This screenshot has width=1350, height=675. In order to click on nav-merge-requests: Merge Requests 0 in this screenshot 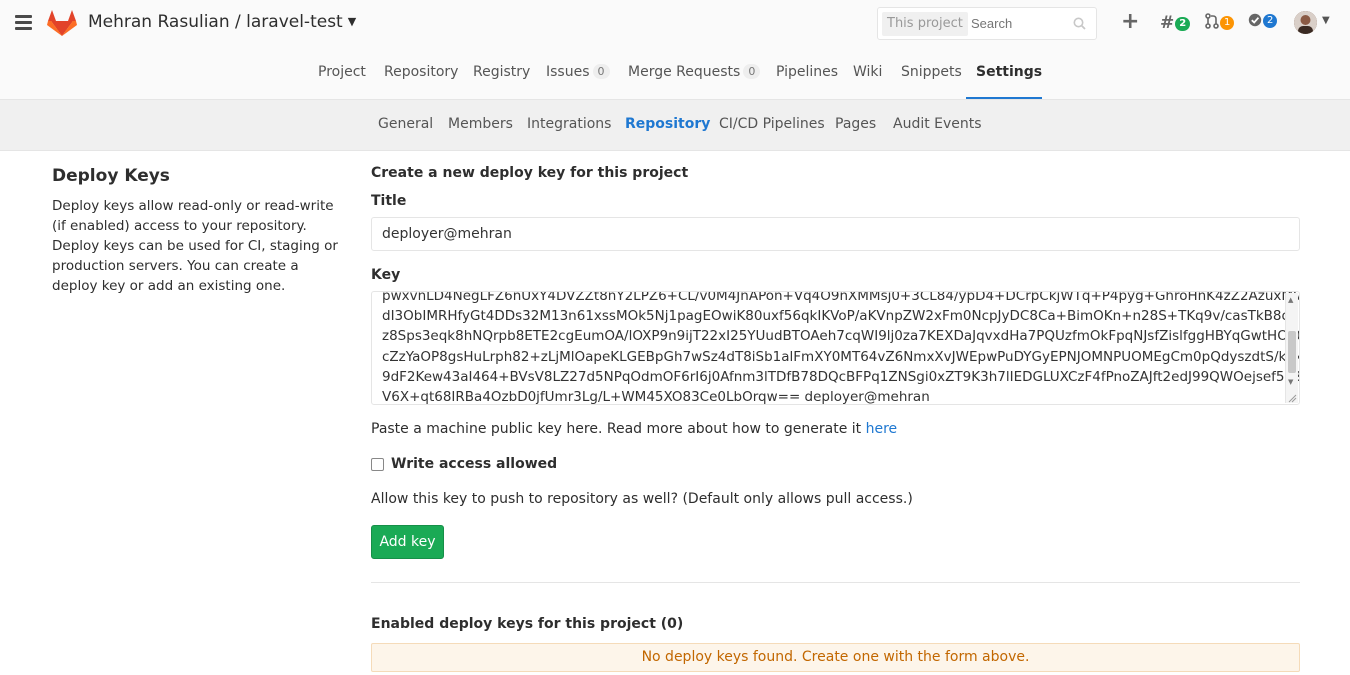, I will do `click(694, 72)`.